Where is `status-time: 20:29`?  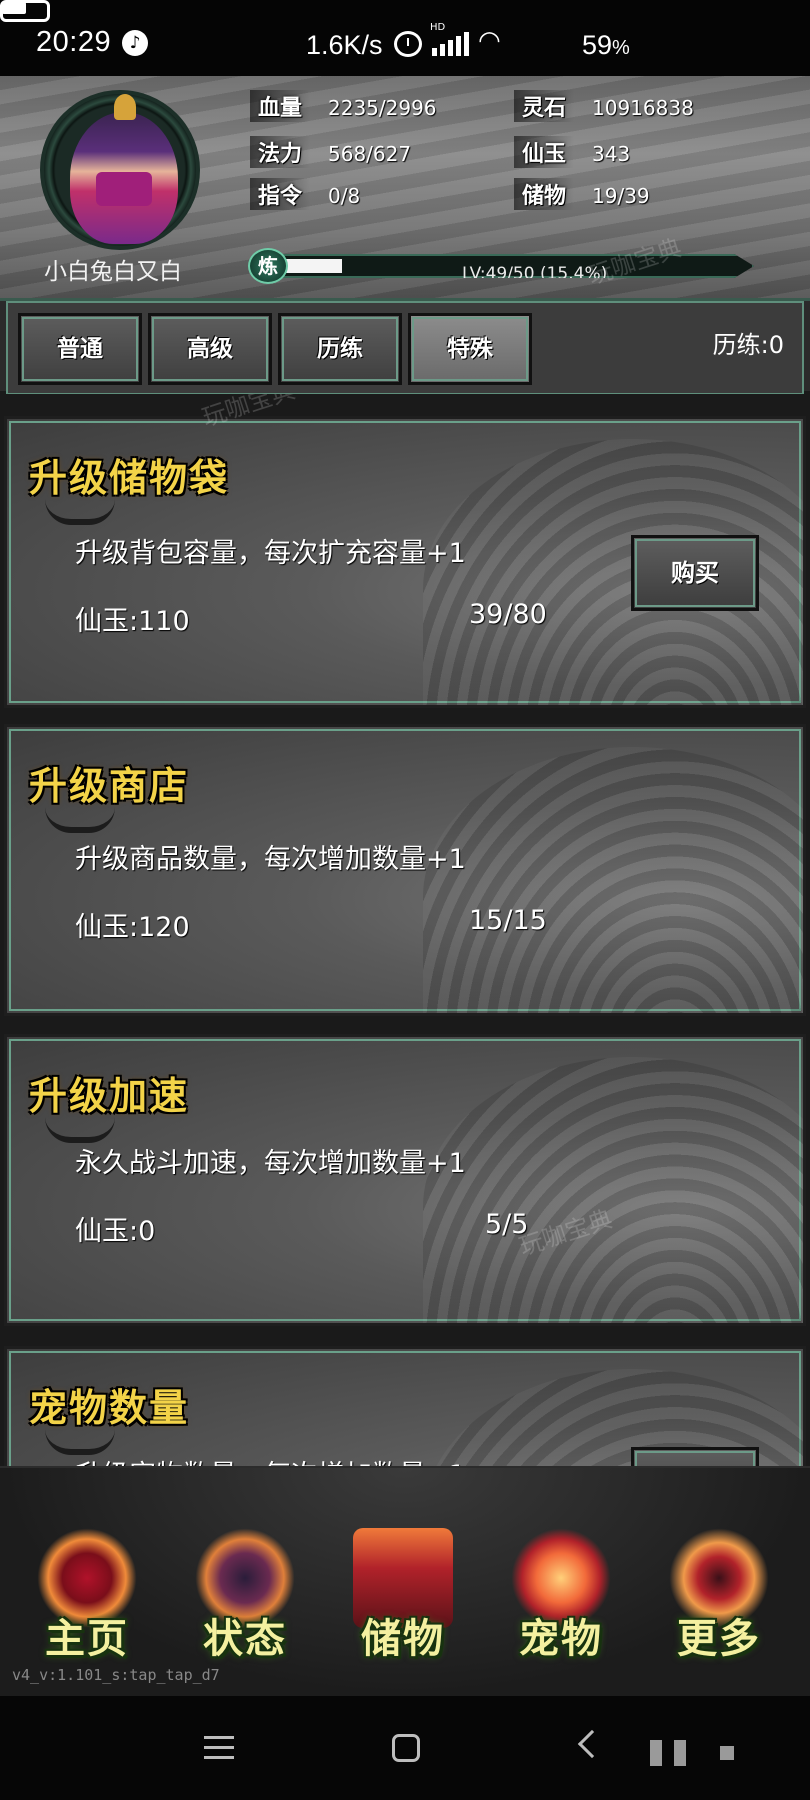 status-time: 20:29 is located at coordinates (74, 42).